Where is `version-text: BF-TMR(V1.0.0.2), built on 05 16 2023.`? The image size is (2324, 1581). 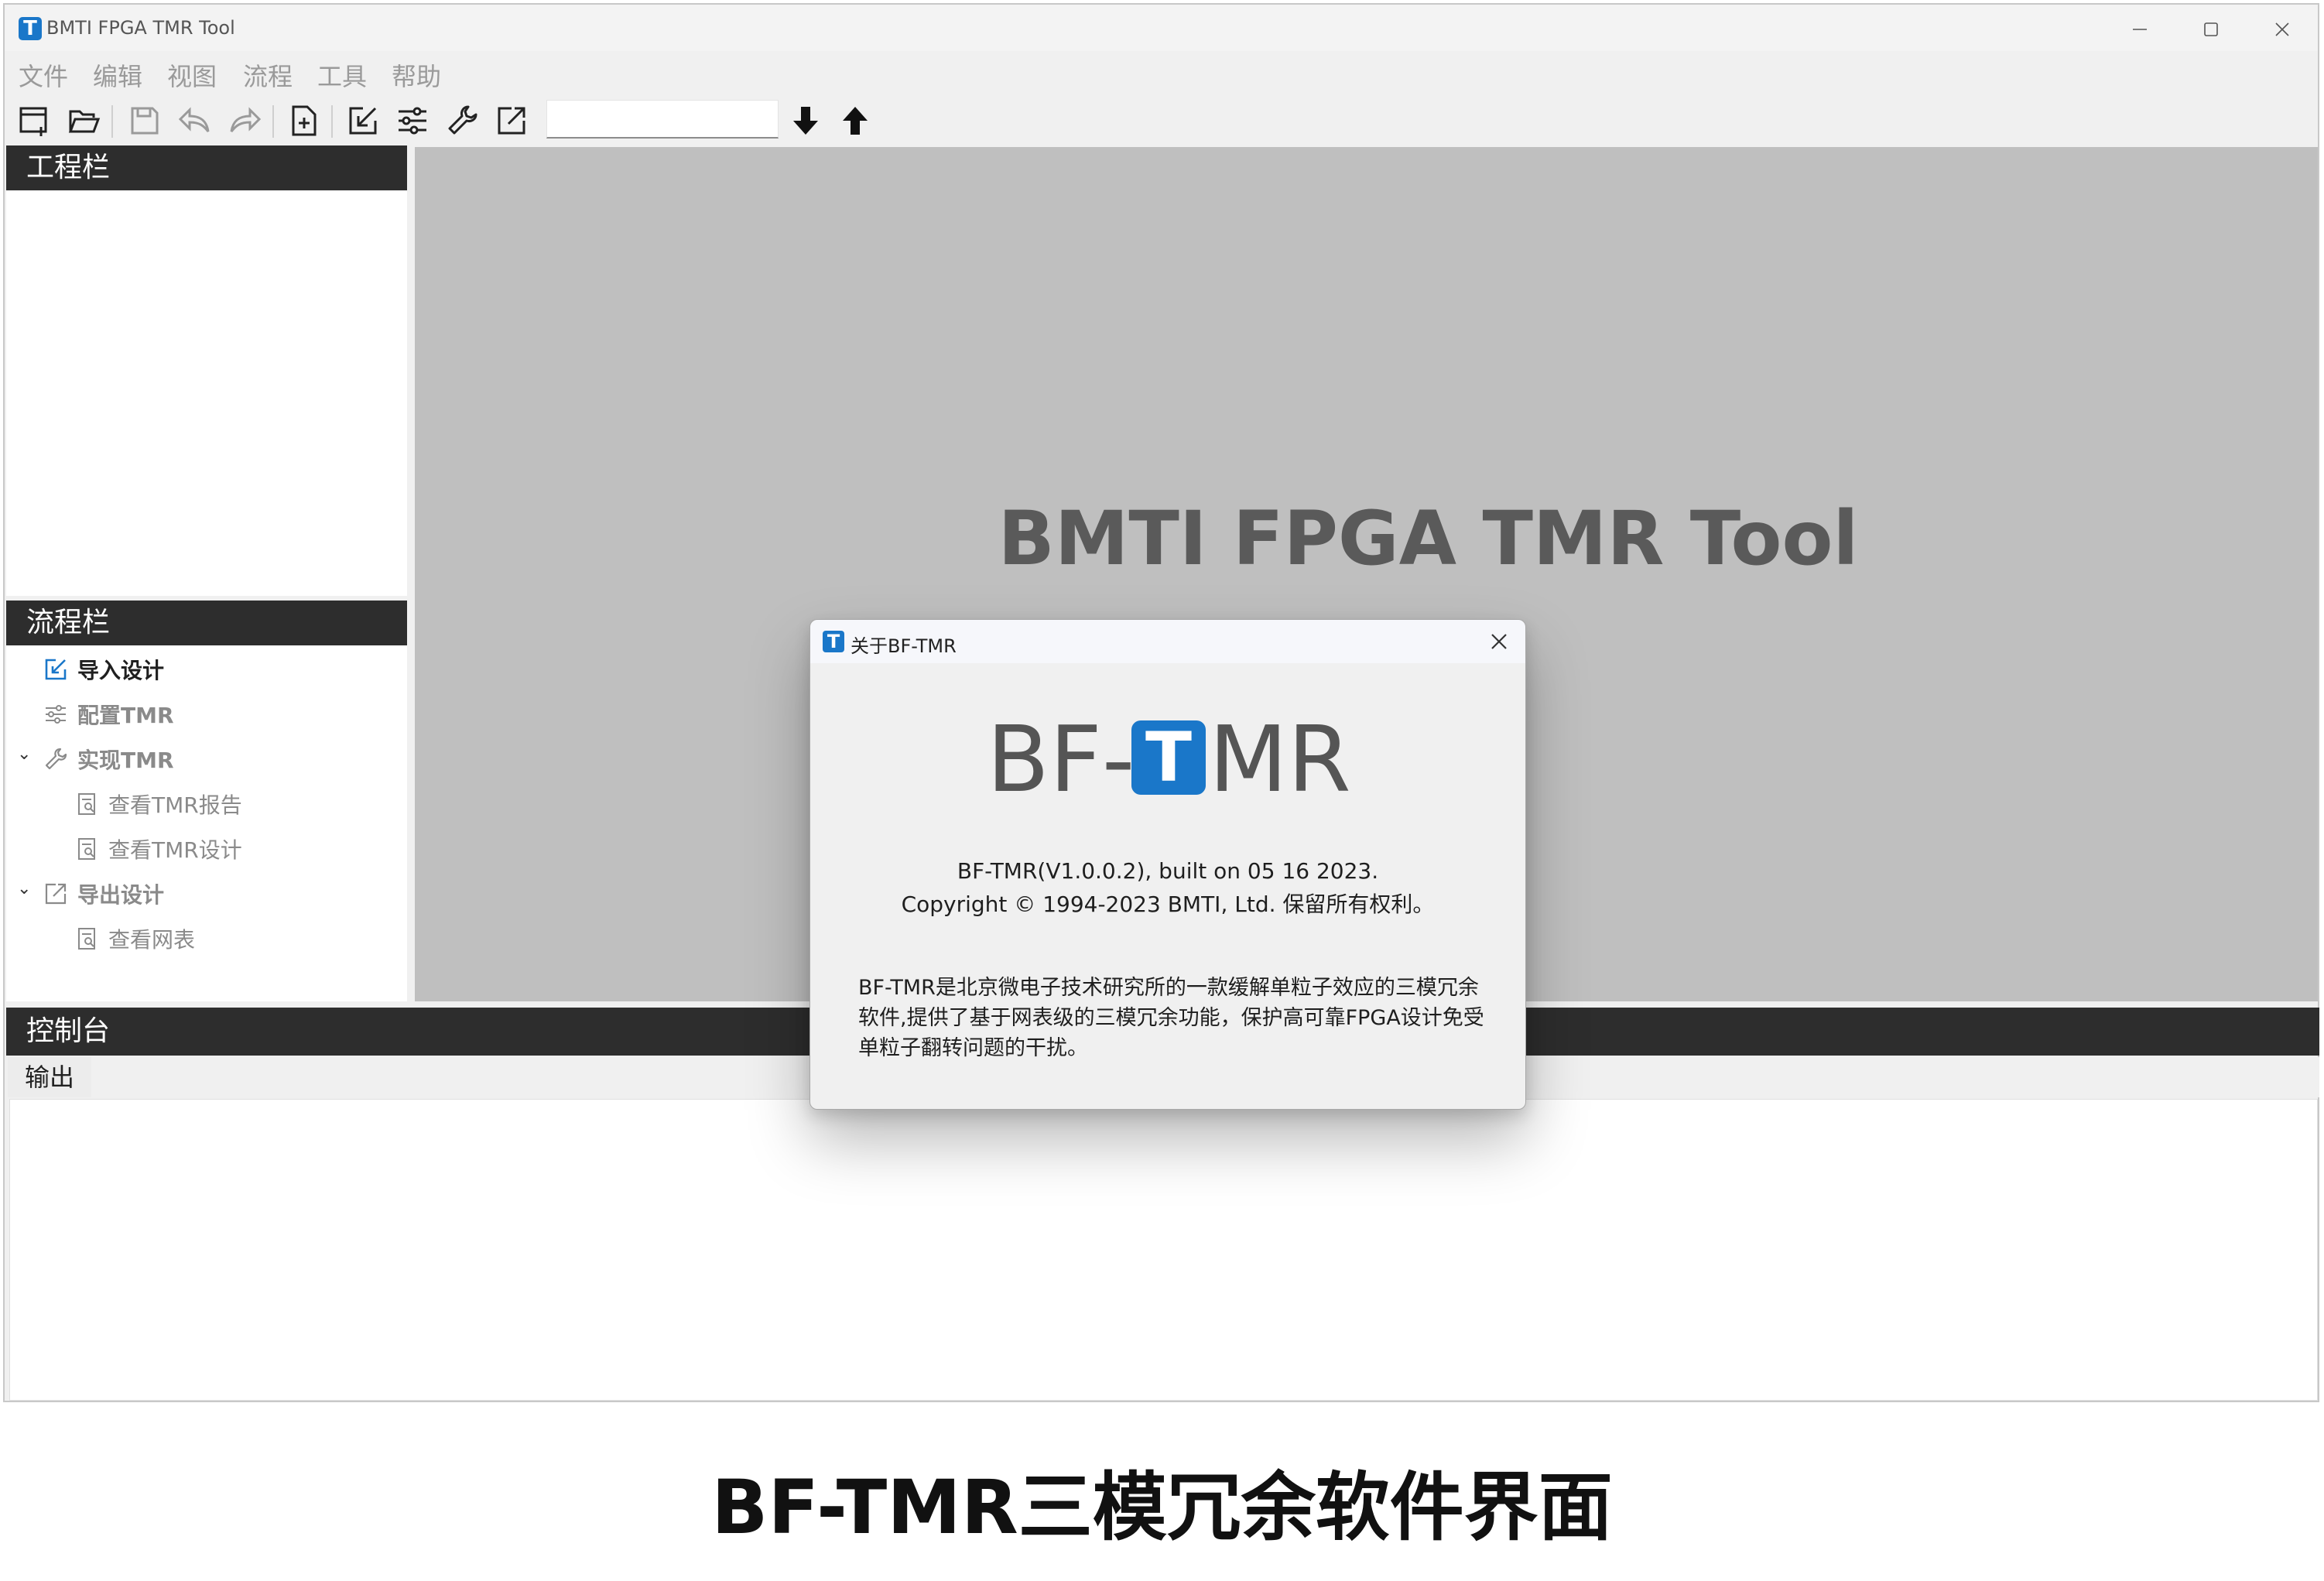
version-text: BF-TMR(V1.0.0.2), built on 05 16 2023. is located at coordinates (1168, 871).